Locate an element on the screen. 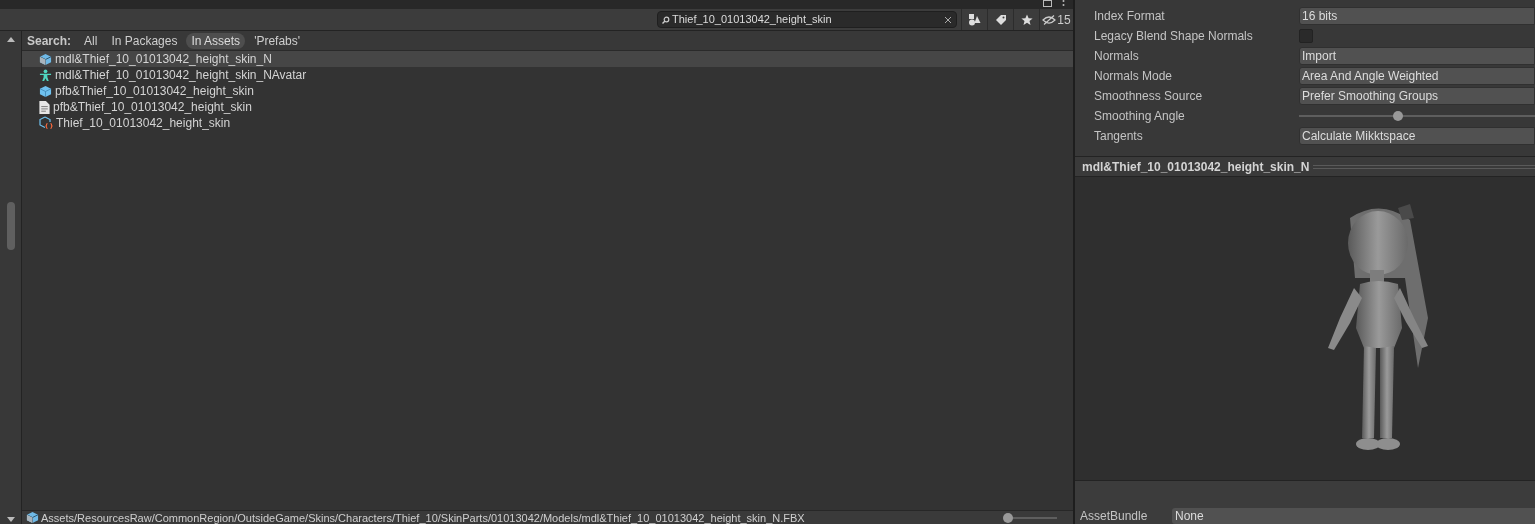  search-field: Thief_10_01013042_height_skin is located at coordinates (807, 19).